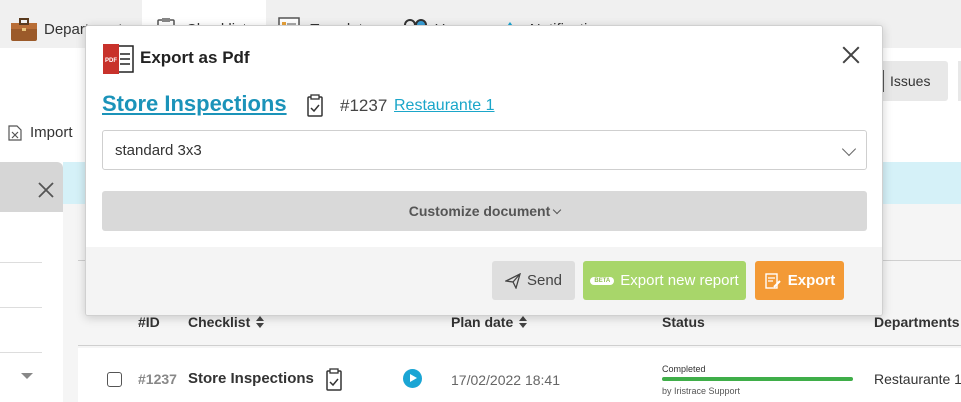 The image size is (961, 402). What do you see at coordinates (195, 57) in the screenshot?
I see `modal-title: Export as Pdf` at bounding box center [195, 57].